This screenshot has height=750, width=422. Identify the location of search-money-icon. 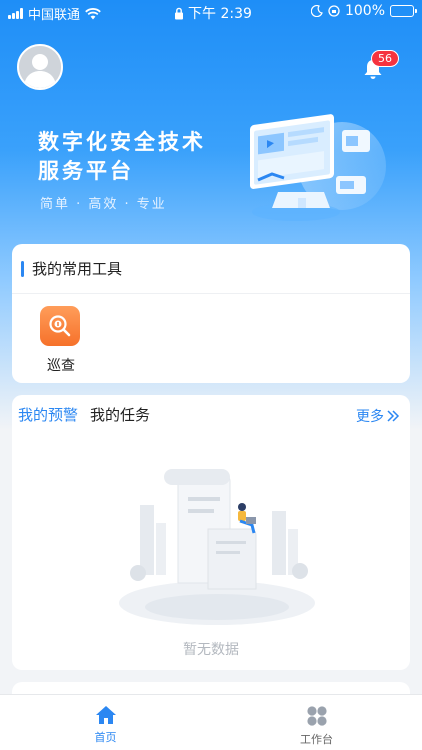
(60, 326).